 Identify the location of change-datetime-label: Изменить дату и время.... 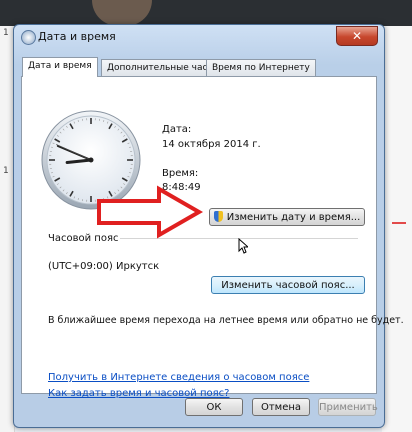
(293, 217).